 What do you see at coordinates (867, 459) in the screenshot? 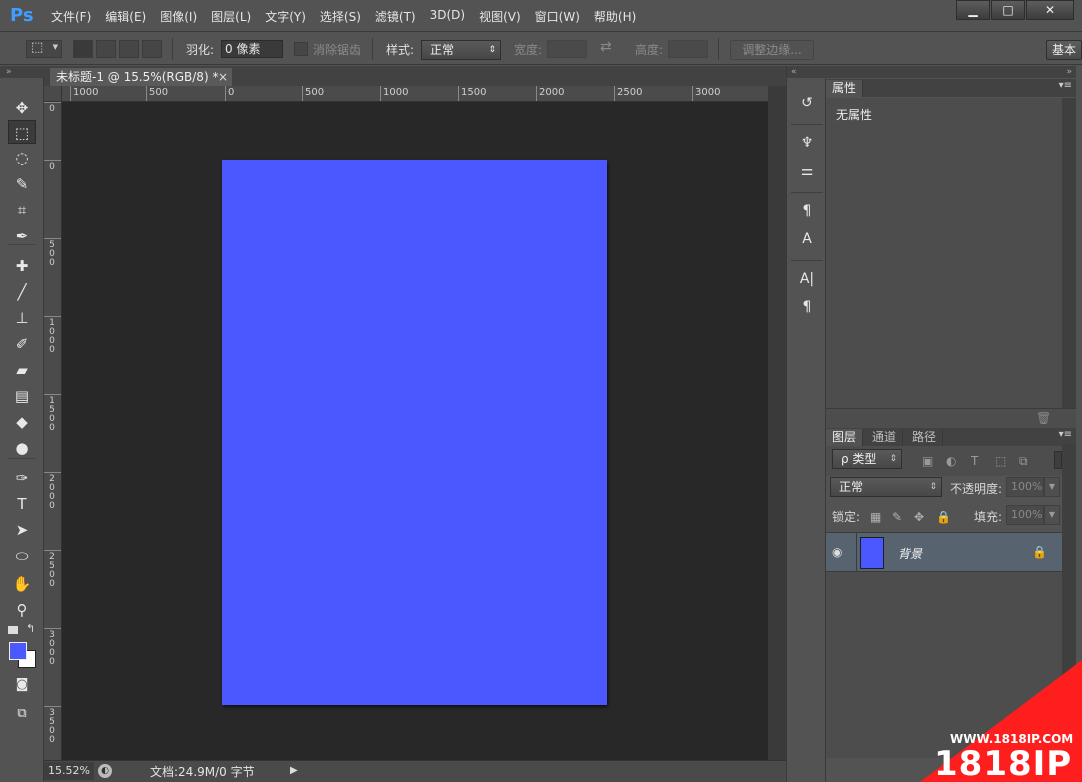
I see `layer-filter-select: ρ 类型 ⇕` at bounding box center [867, 459].